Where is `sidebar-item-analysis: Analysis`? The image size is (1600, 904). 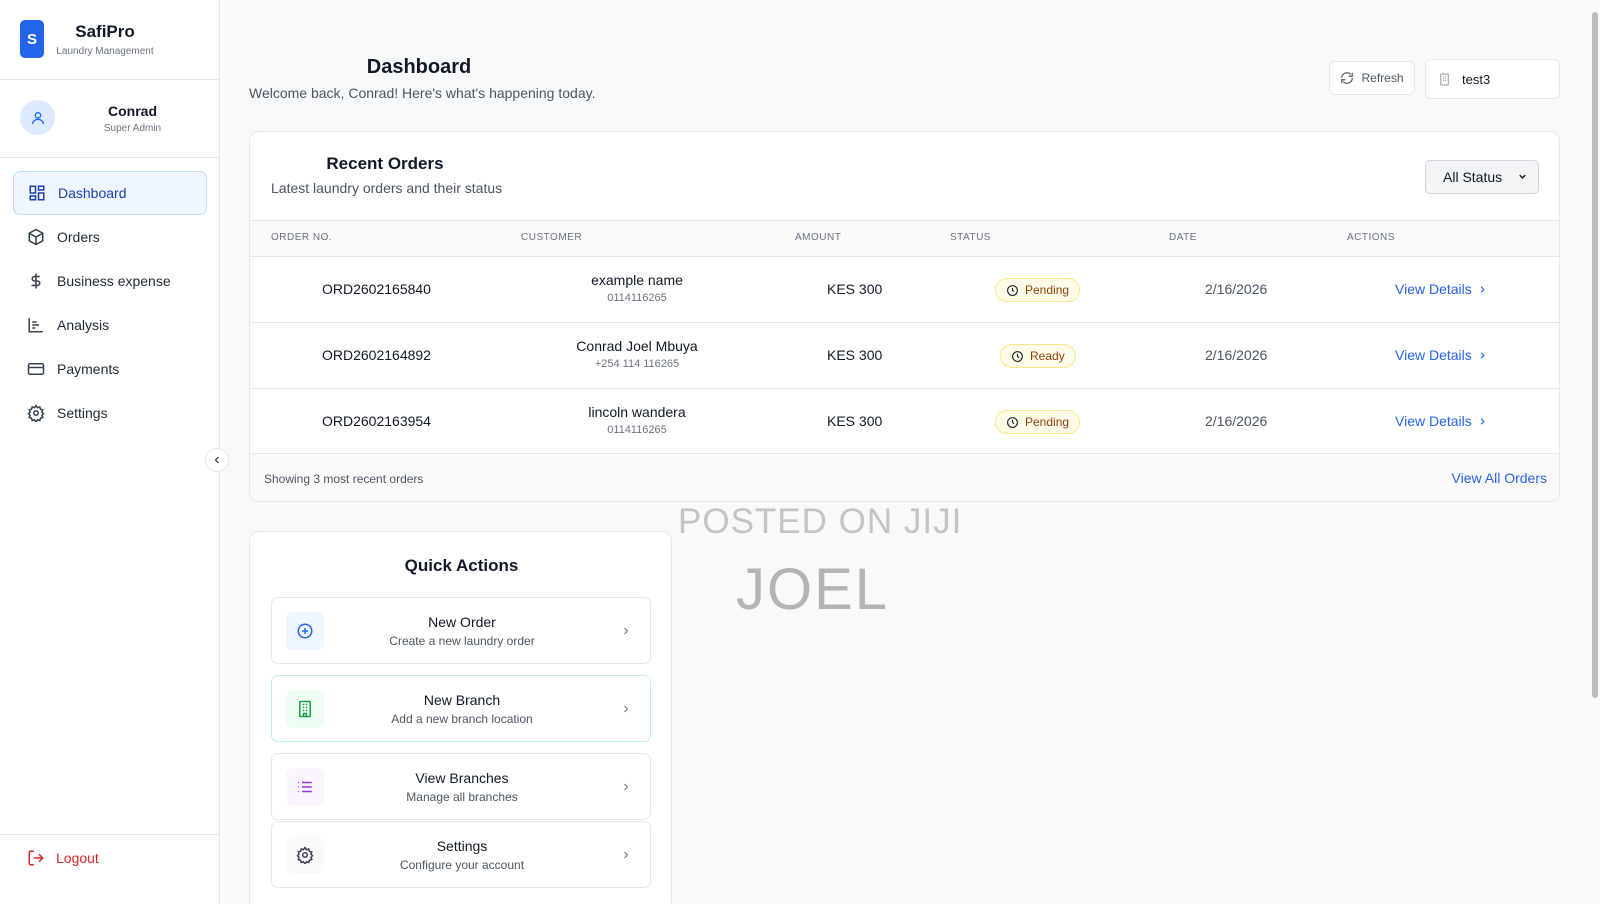
sidebar-item-analysis: Analysis is located at coordinates (110, 325).